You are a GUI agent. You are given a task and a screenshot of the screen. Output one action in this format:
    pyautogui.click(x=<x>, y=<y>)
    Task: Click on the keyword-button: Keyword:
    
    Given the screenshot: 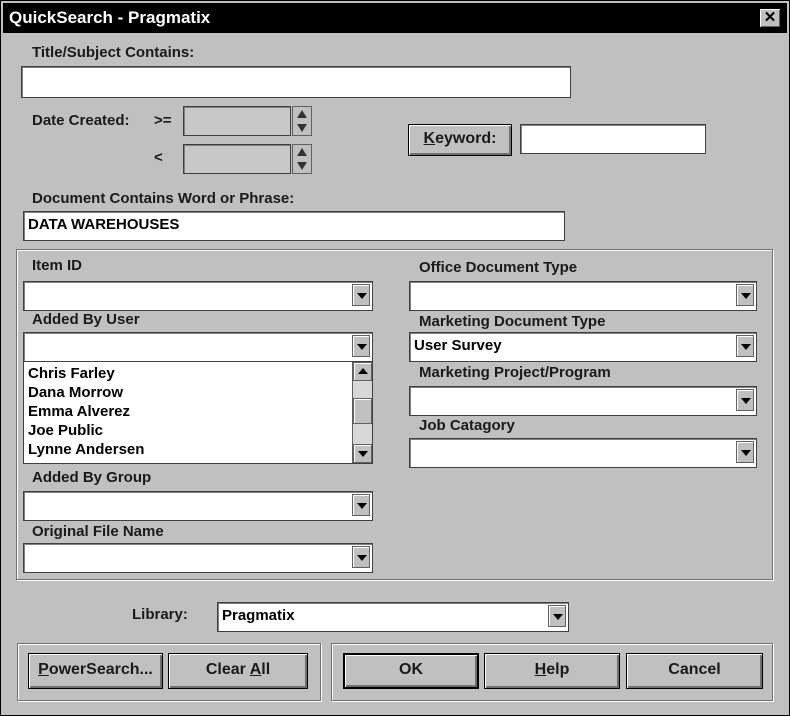 What is the action you would take?
    pyautogui.click(x=460, y=140)
    